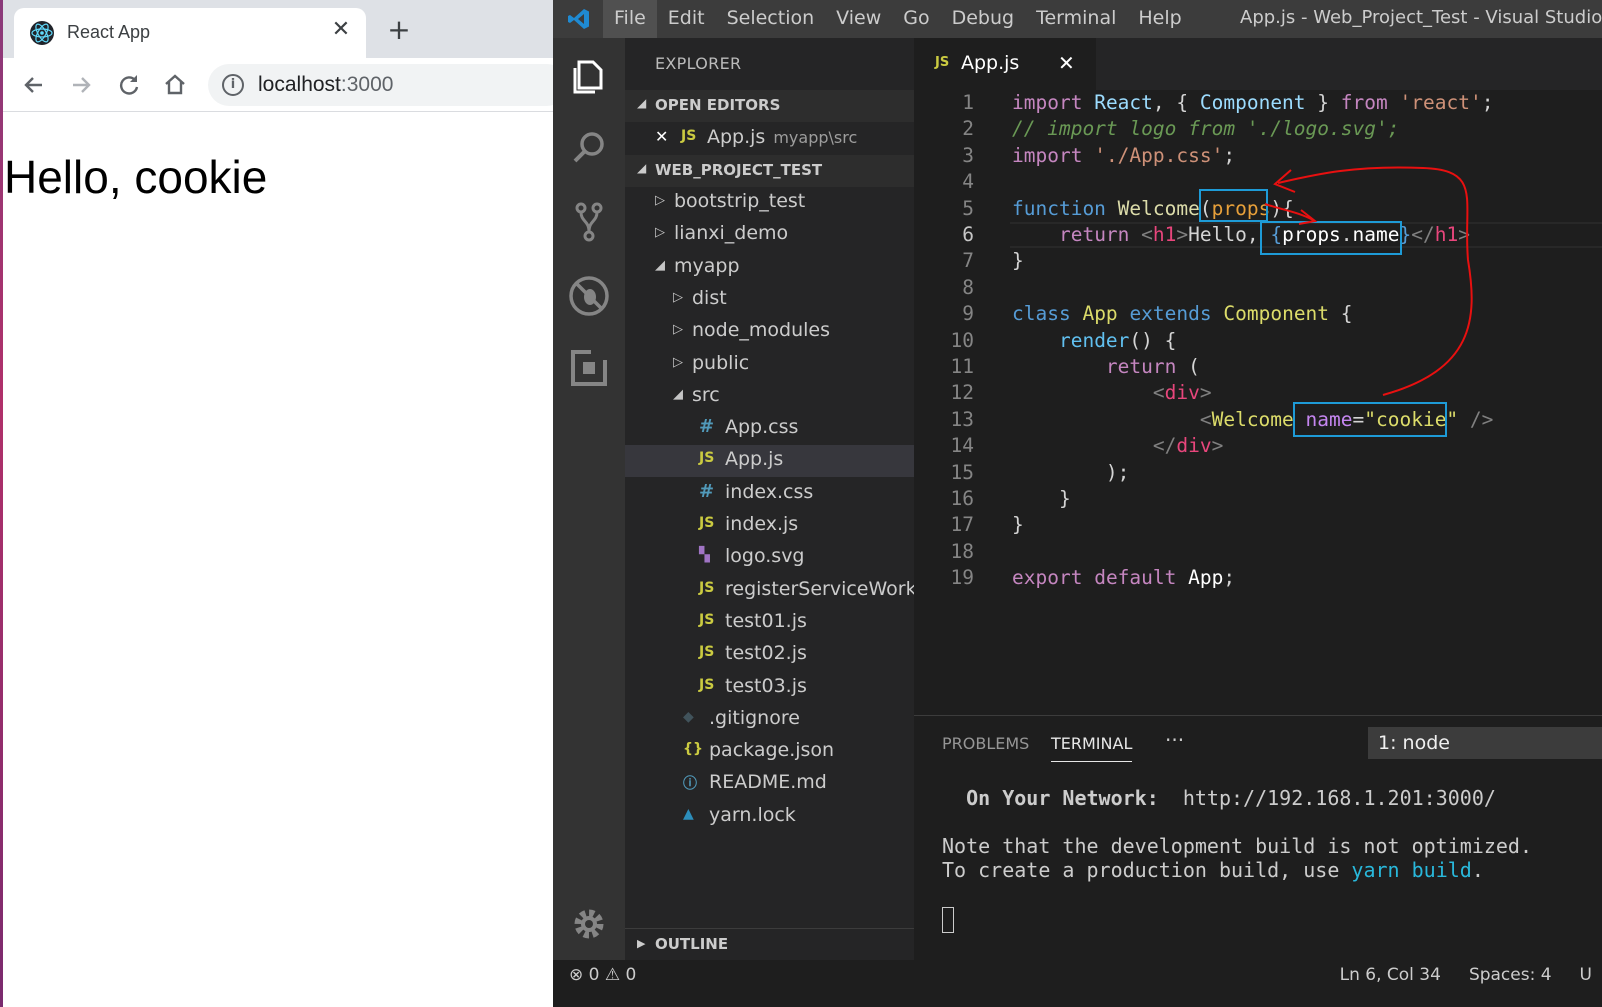 The image size is (1602, 1007). Describe the element at coordinates (769, 526) in the screenshot. I see `file-index-js: JS index.js` at that location.